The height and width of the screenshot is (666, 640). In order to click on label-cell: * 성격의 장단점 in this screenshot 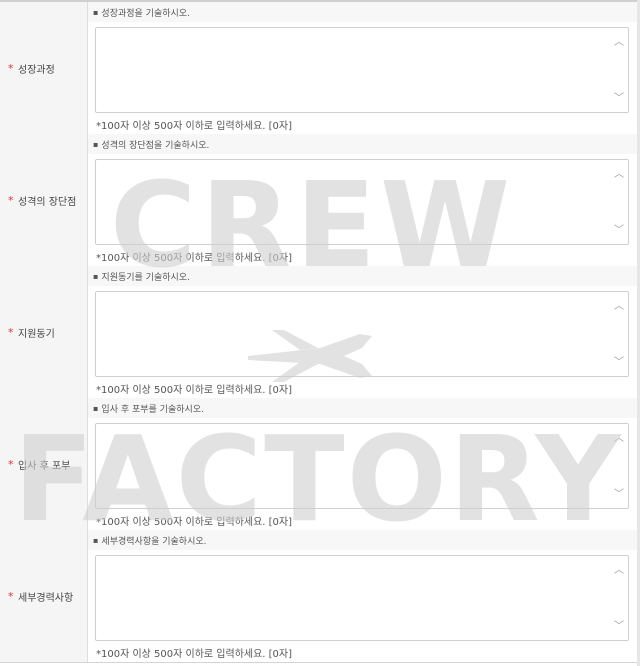, I will do `click(44, 200)`.